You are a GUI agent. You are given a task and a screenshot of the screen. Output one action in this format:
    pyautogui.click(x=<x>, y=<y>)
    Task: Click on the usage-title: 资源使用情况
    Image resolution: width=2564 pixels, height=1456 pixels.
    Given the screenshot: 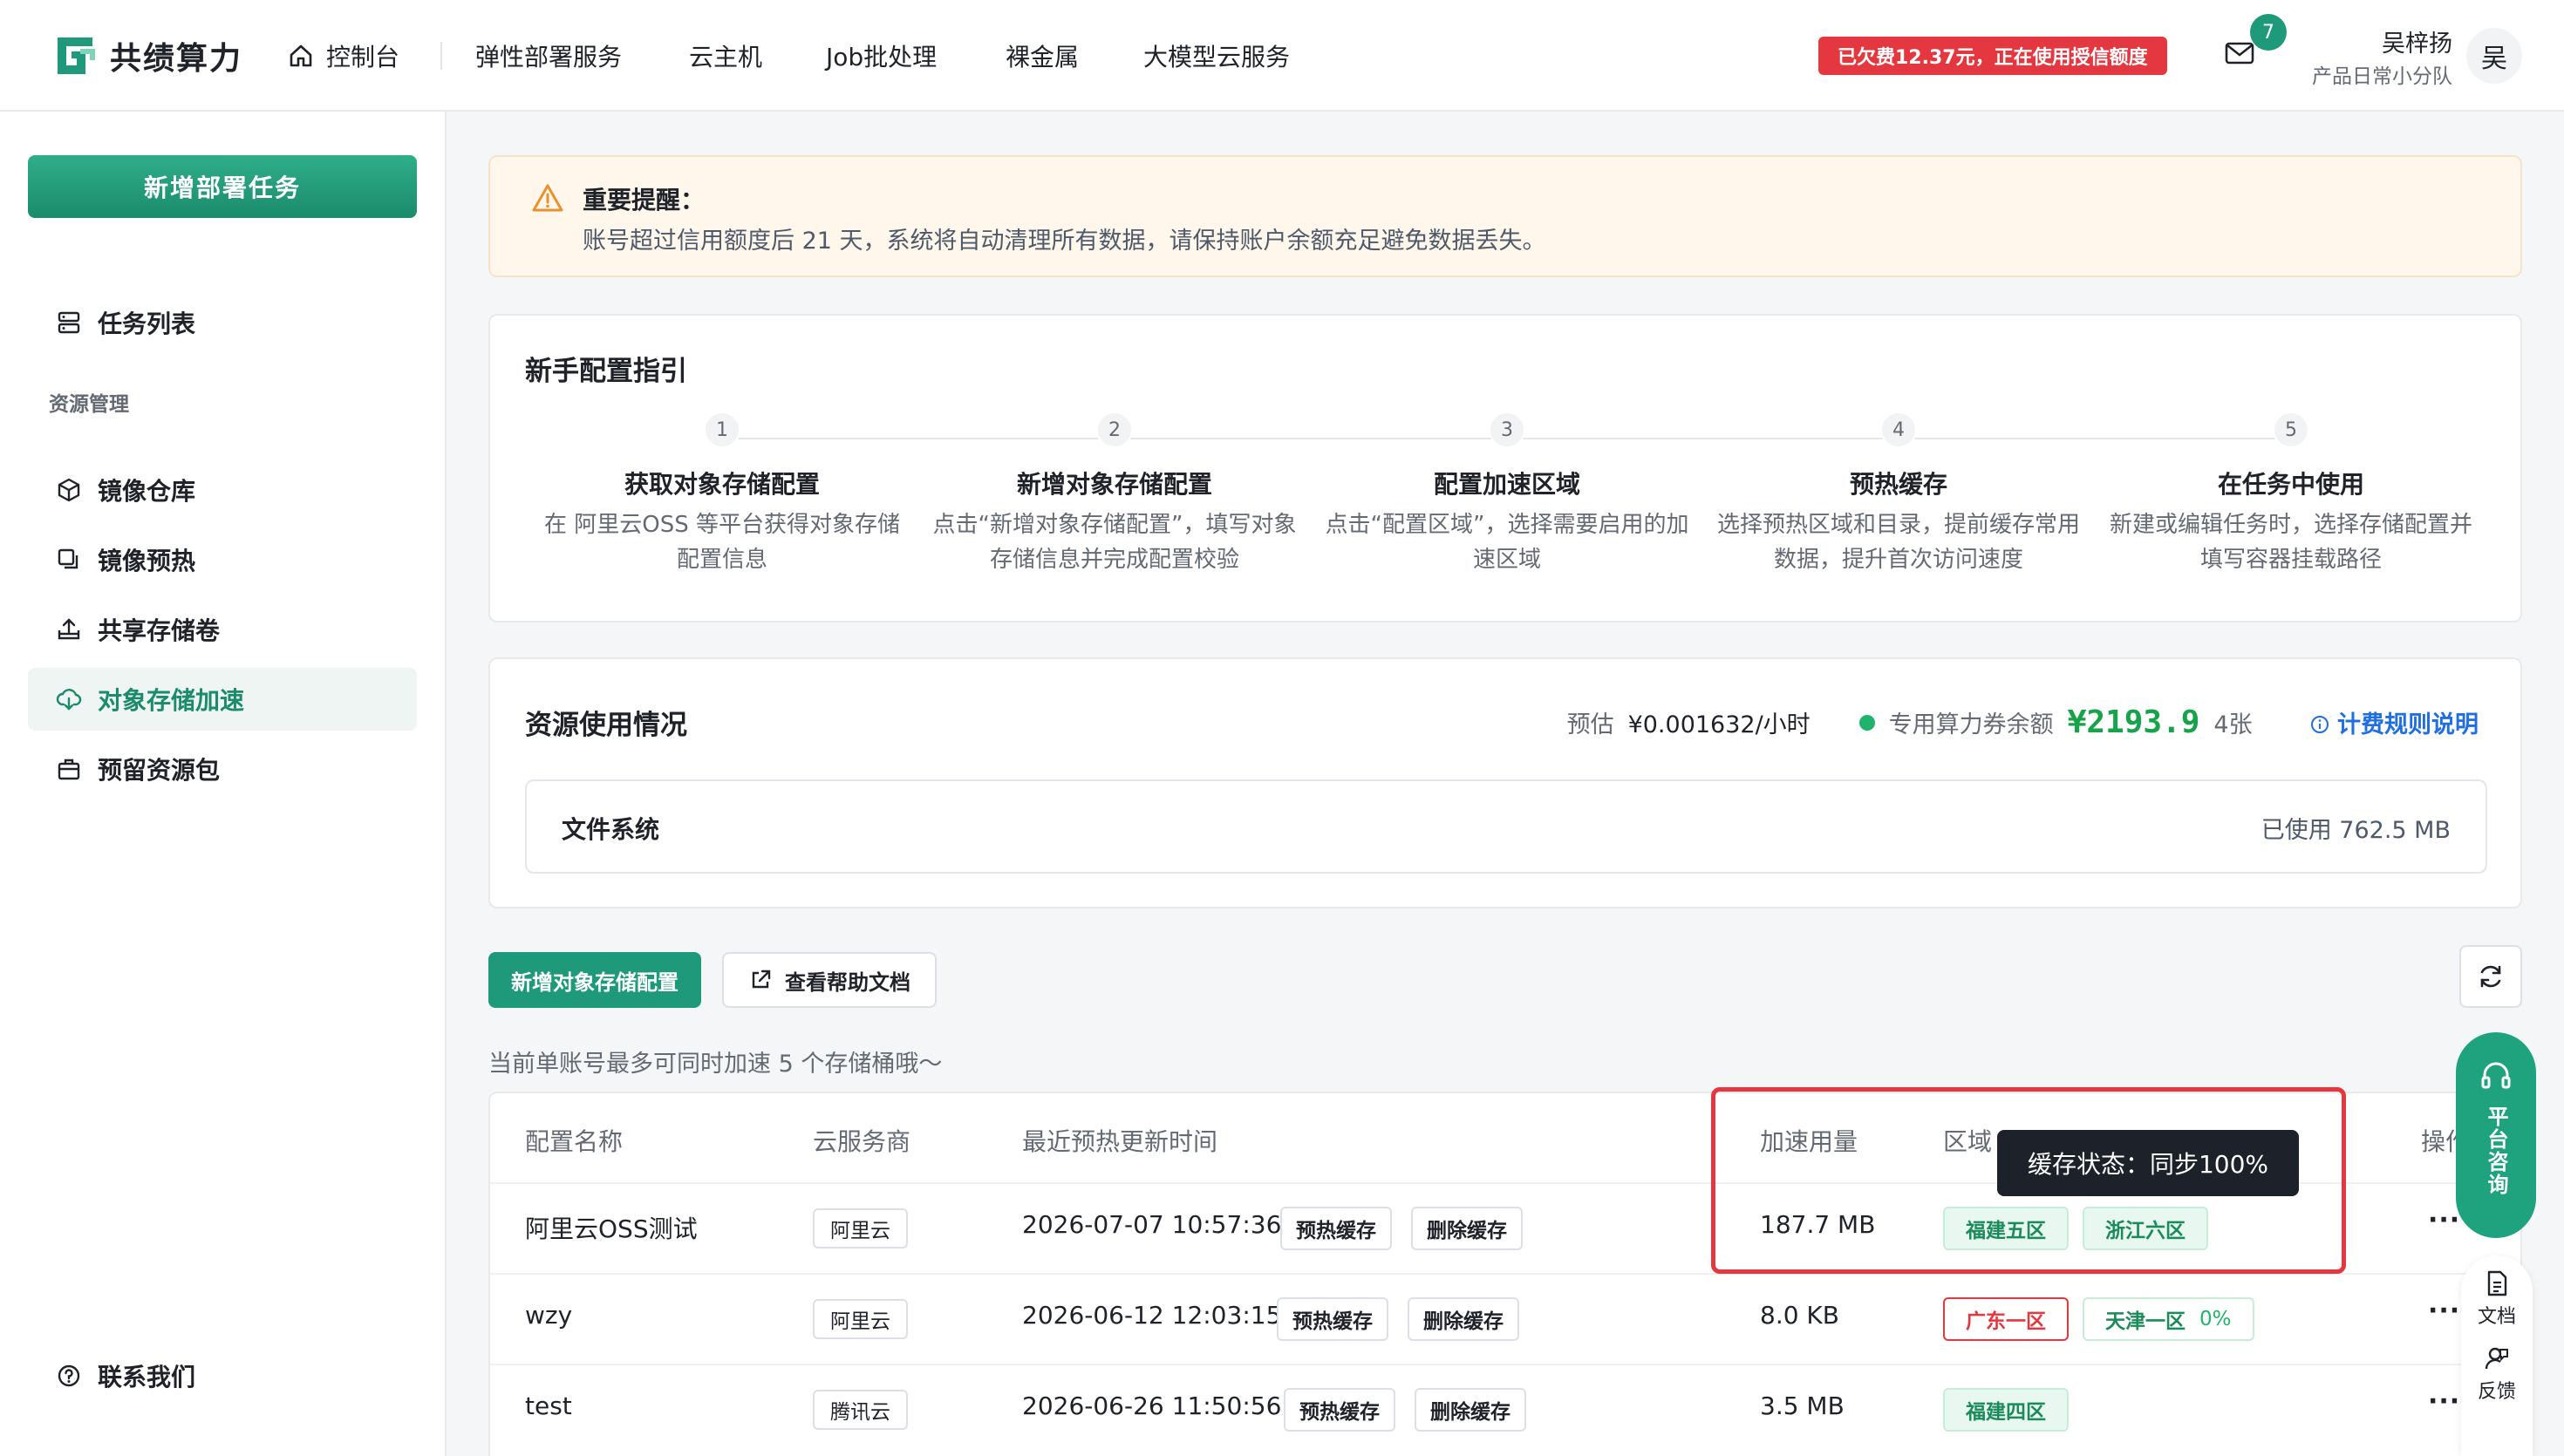 What is the action you would take?
    pyautogui.click(x=606, y=725)
    